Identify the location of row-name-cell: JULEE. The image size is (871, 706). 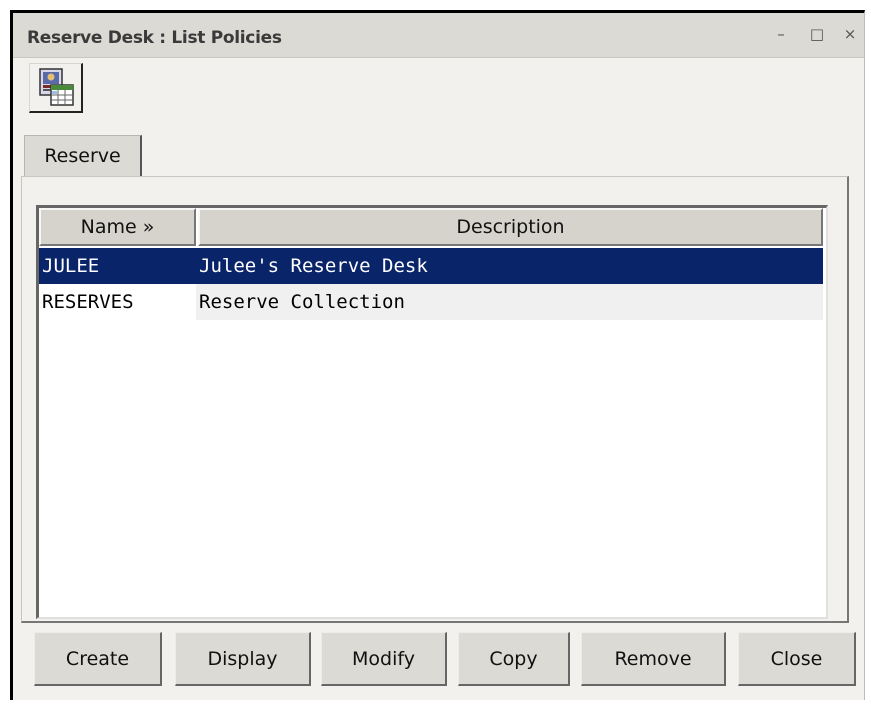
(71, 266).